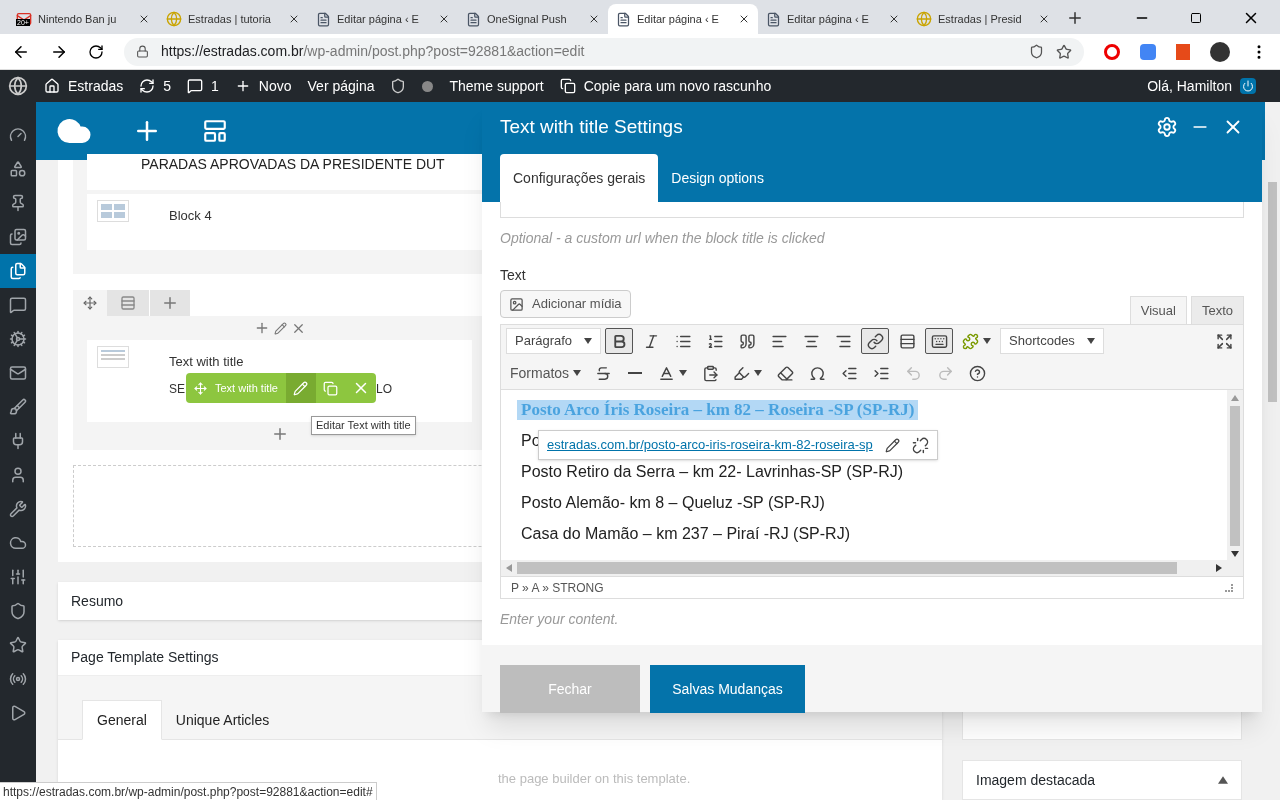 This screenshot has width=1280, height=800. Describe the element at coordinates (980, 19) in the screenshot. I see `tab-title: Estradas | Presid` at that location.